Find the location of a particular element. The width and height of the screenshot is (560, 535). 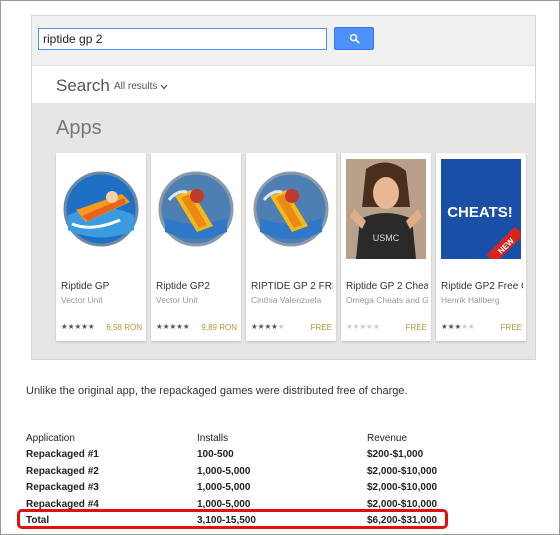

all-results-dropdown: All results is located at coordinates (141, 86).